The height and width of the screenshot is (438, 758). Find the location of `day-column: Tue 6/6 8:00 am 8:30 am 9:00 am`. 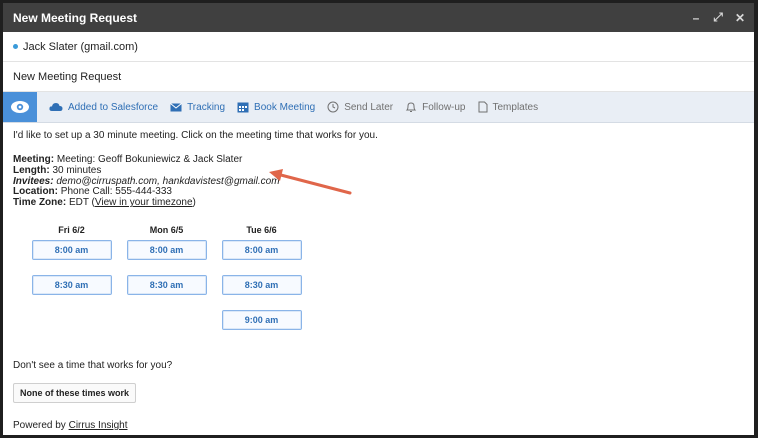

day-column: Tue 6/6 8:00 am 8:30 am 9:00 am is located at coordinates (261, 285).